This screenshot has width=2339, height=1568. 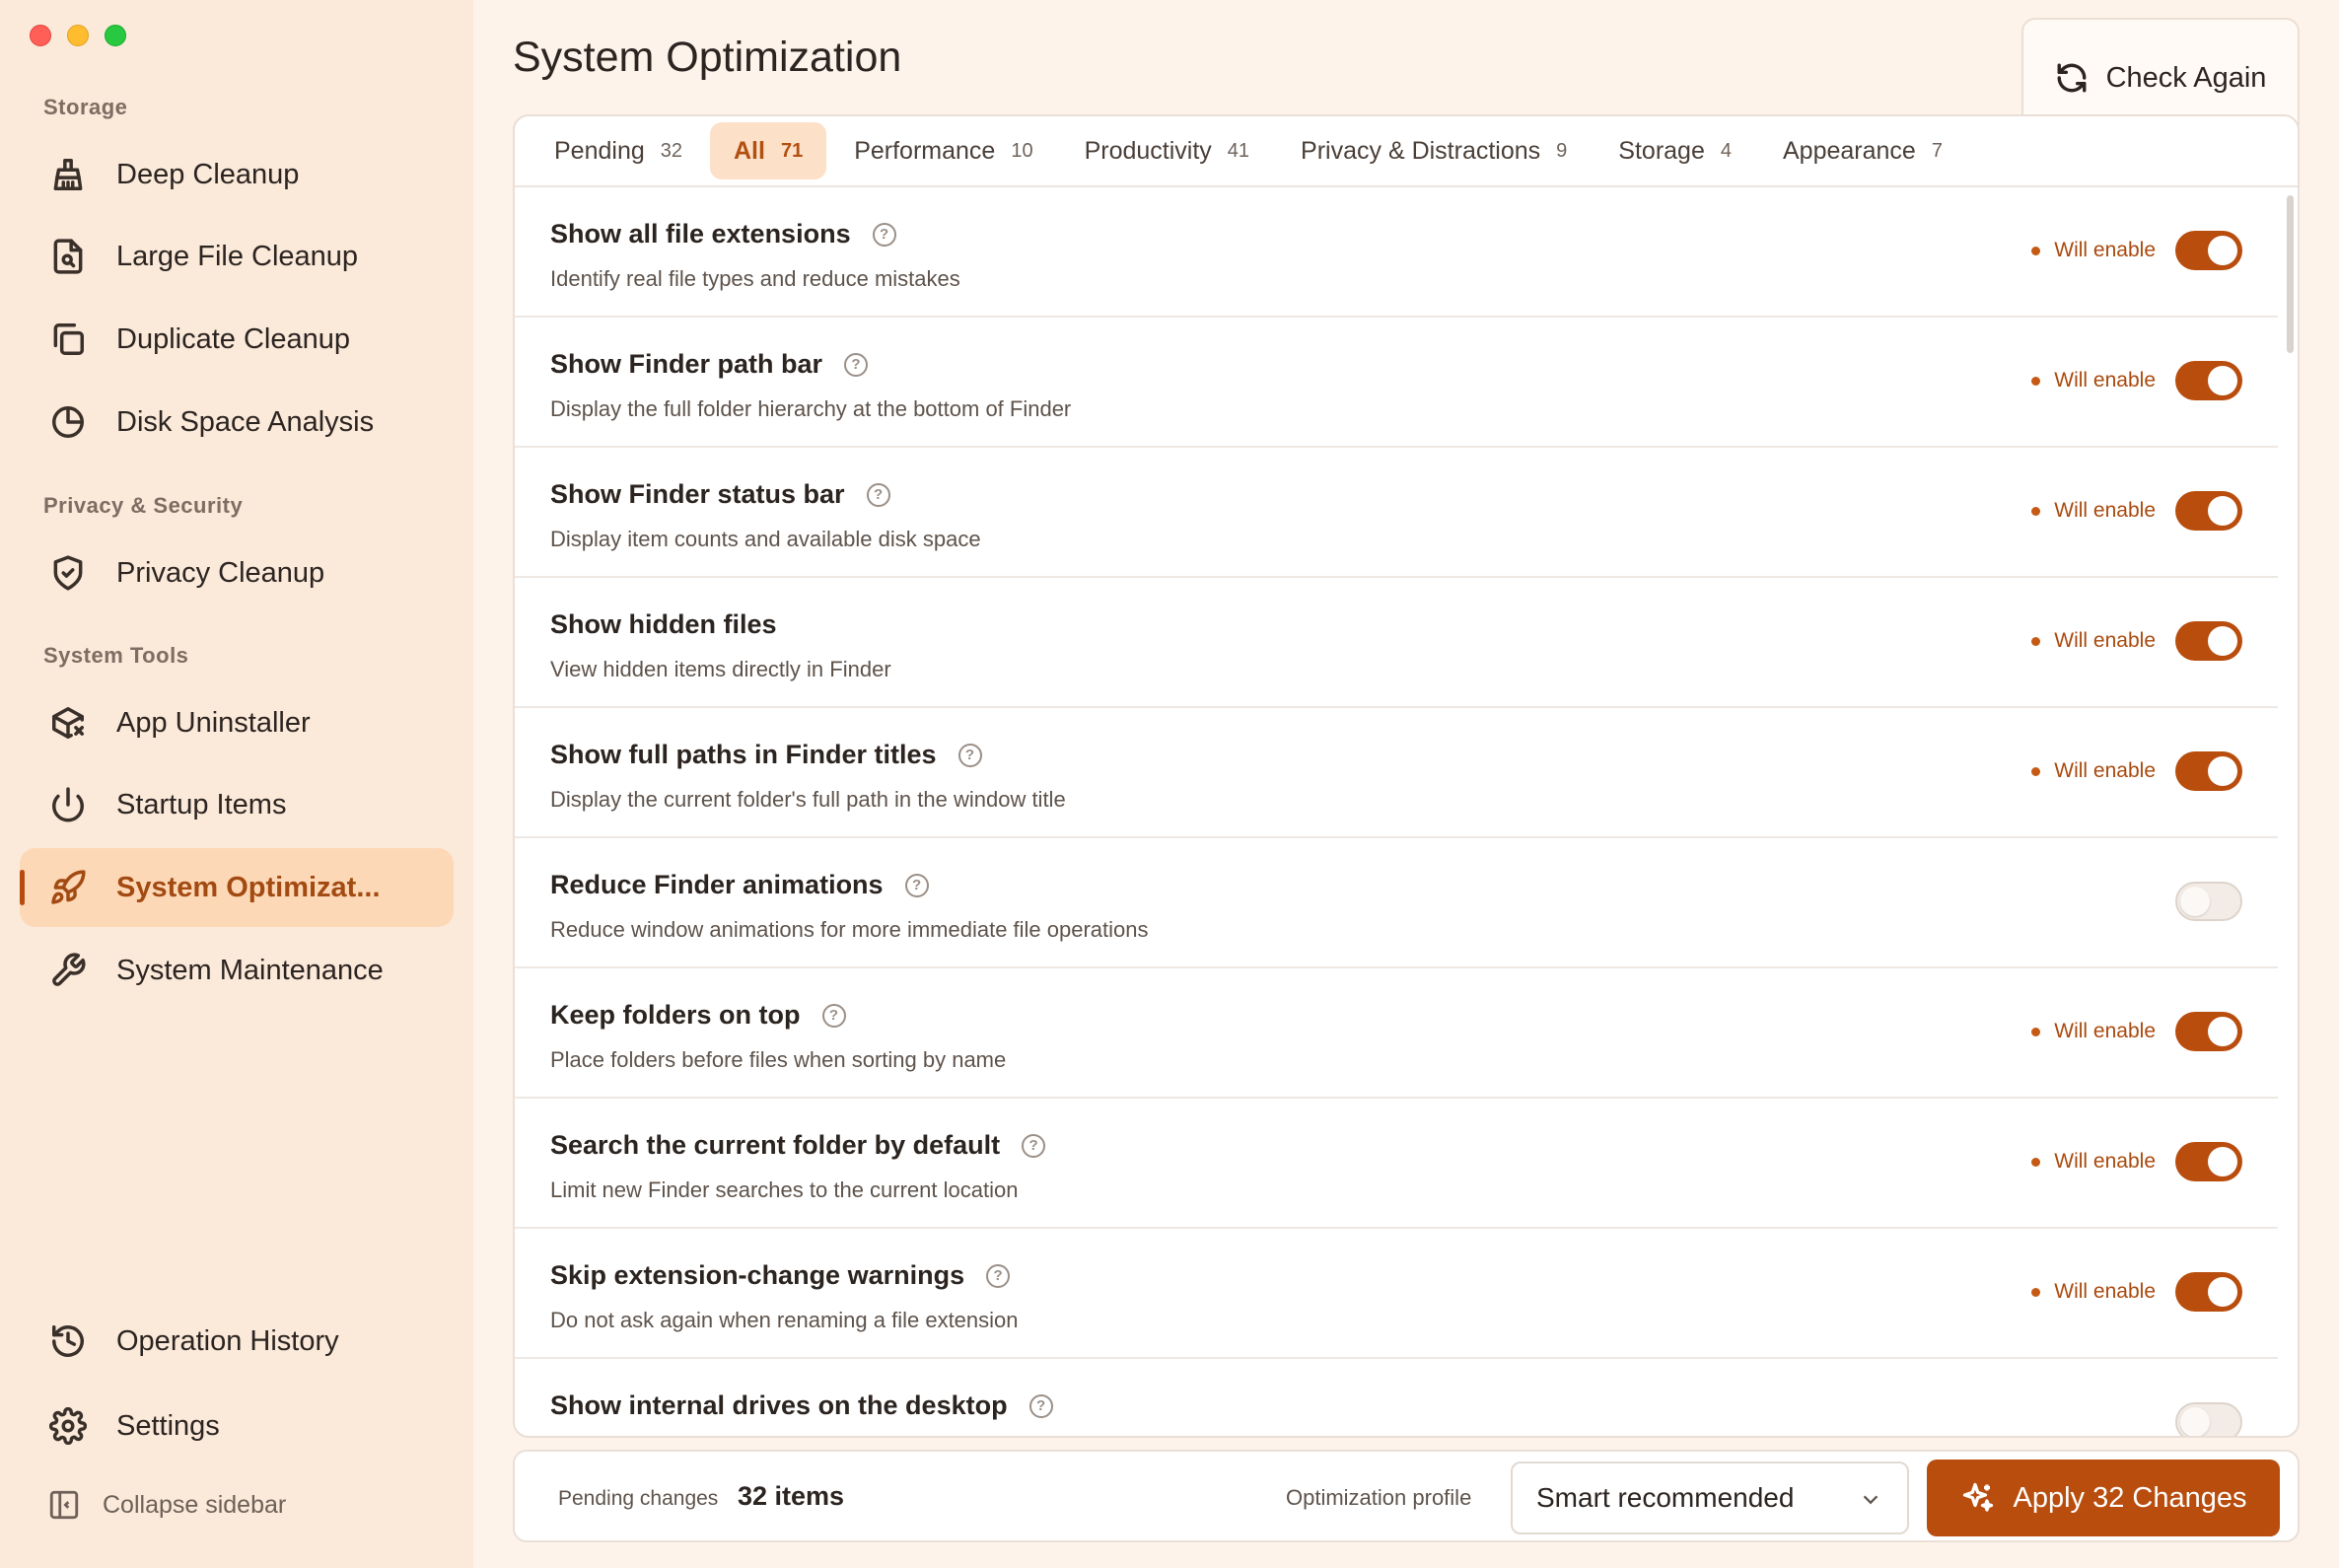 I want to click on tab-label: All, so click(x=749, y=150).